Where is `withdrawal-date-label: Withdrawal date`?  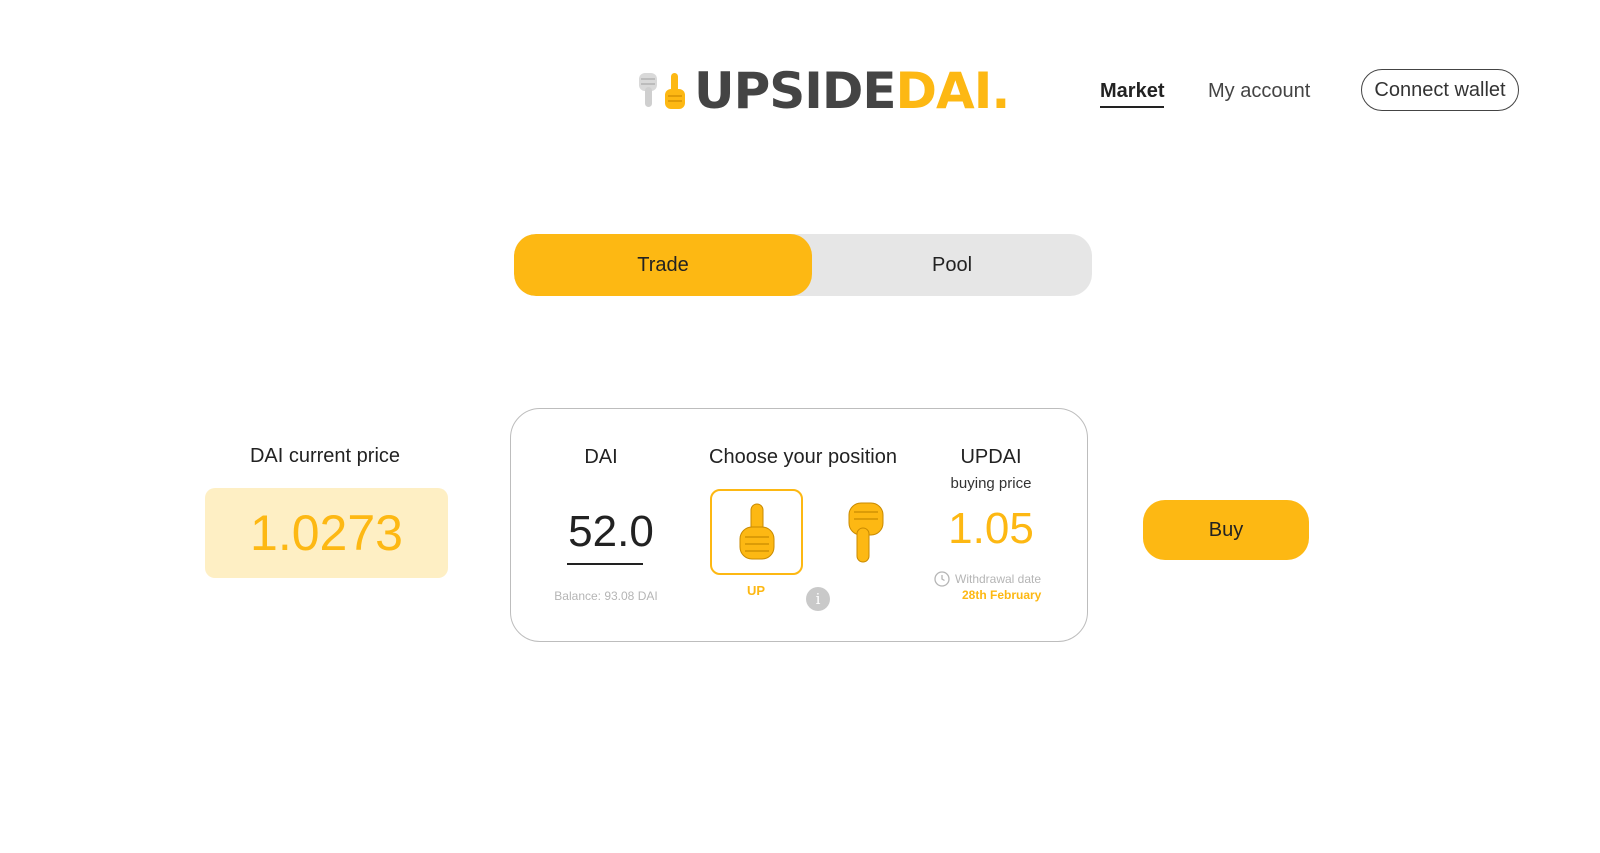 withdrawal-date-label: Withdrawal date is located at coordinates (998, 579).